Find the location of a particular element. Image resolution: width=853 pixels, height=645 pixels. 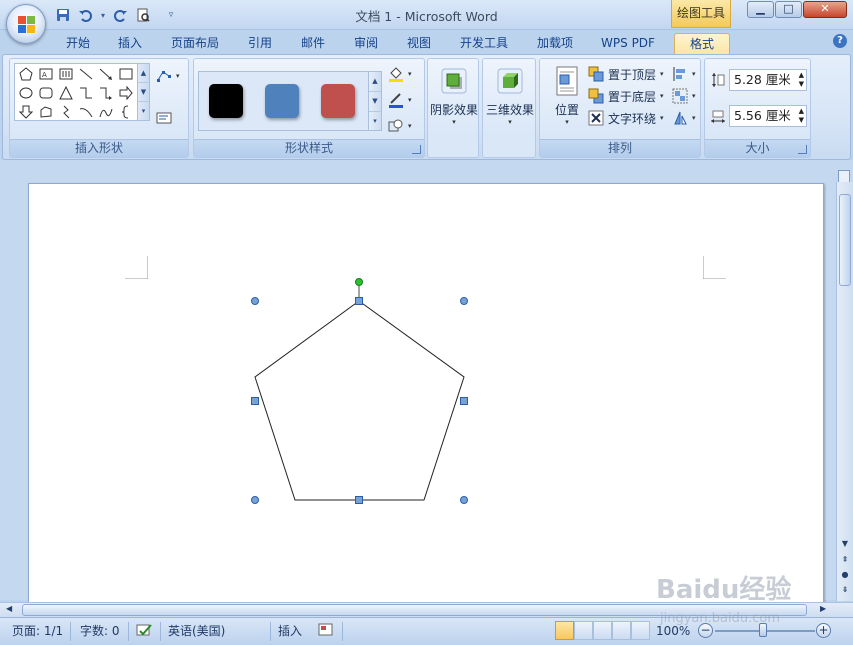

shadow-effects-button: 阴影效果 ▾ is located at coordinates (454, 101).